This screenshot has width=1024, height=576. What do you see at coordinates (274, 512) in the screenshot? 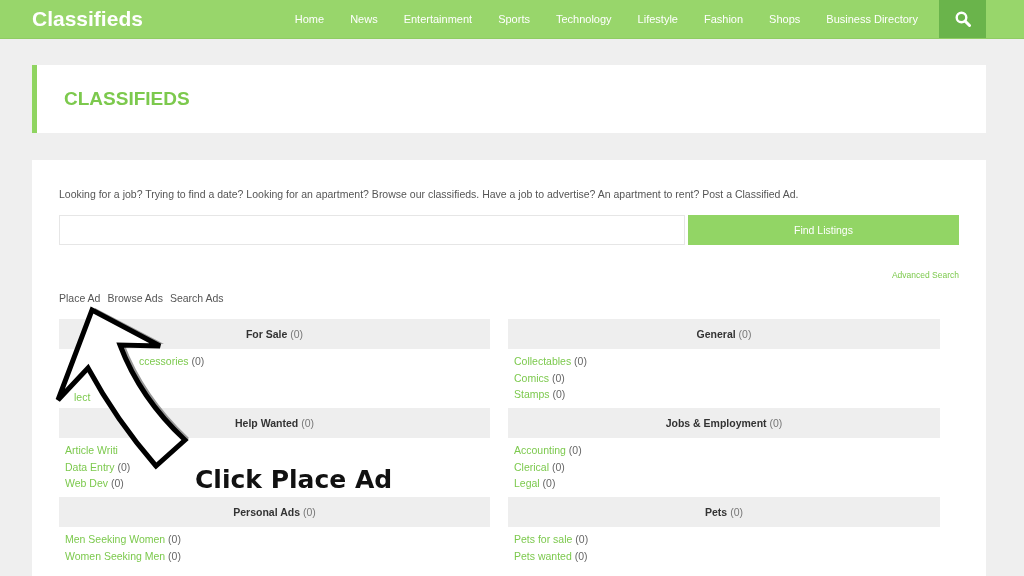
I see `category-header: Personal Ads (0)` at bounding box center [274, 512].